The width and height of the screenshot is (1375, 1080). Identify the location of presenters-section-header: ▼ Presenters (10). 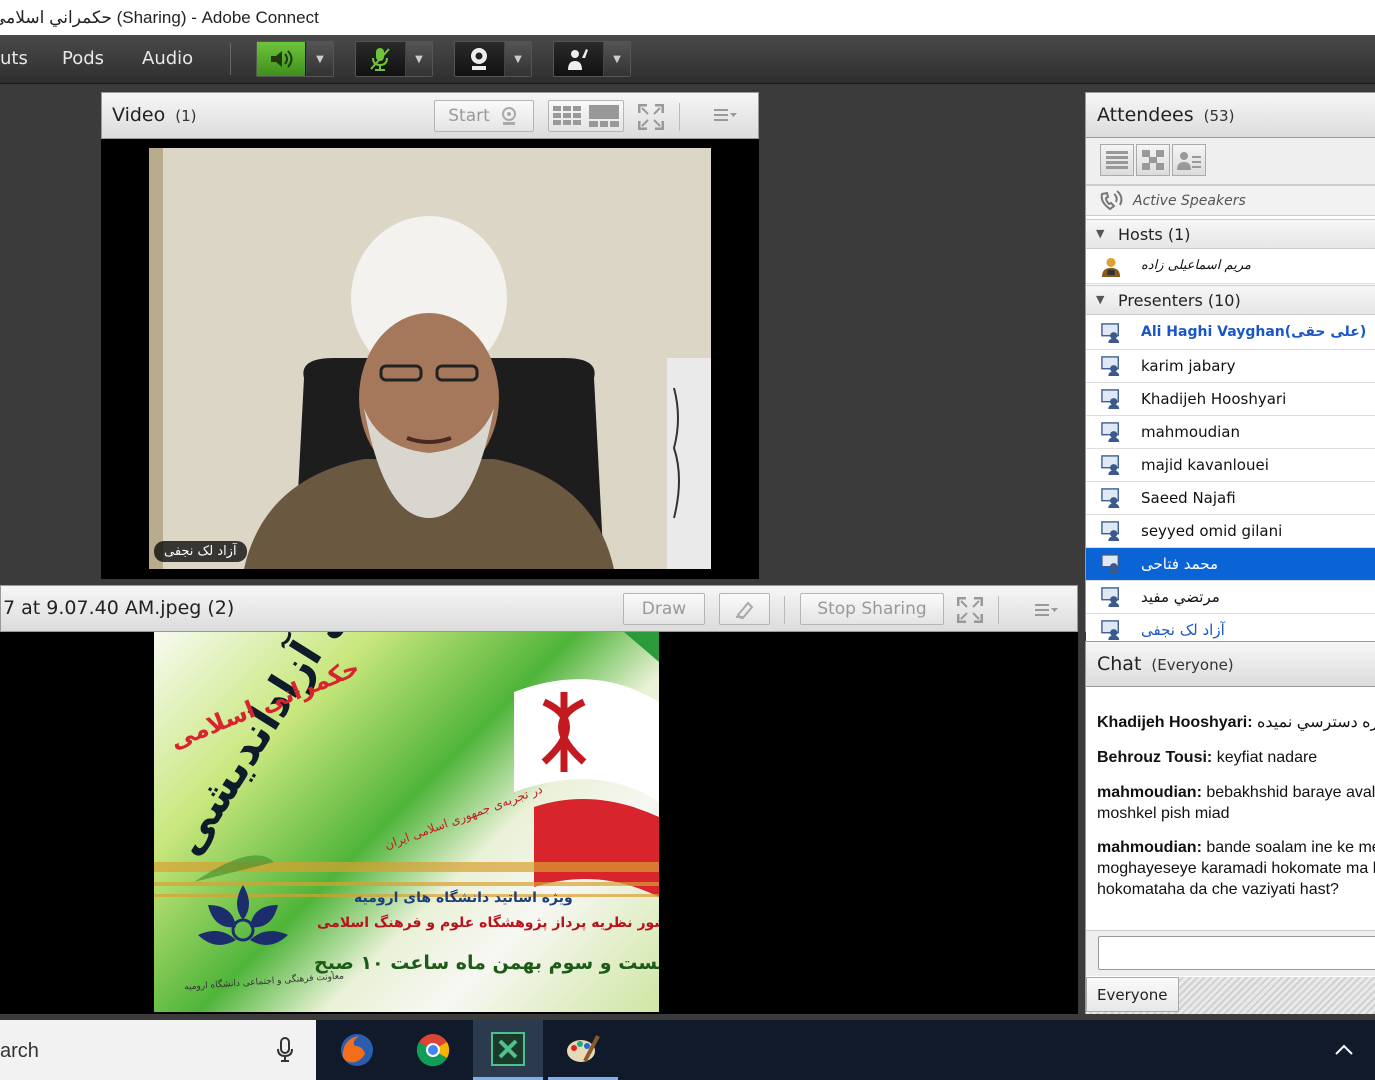
(1230, 300).